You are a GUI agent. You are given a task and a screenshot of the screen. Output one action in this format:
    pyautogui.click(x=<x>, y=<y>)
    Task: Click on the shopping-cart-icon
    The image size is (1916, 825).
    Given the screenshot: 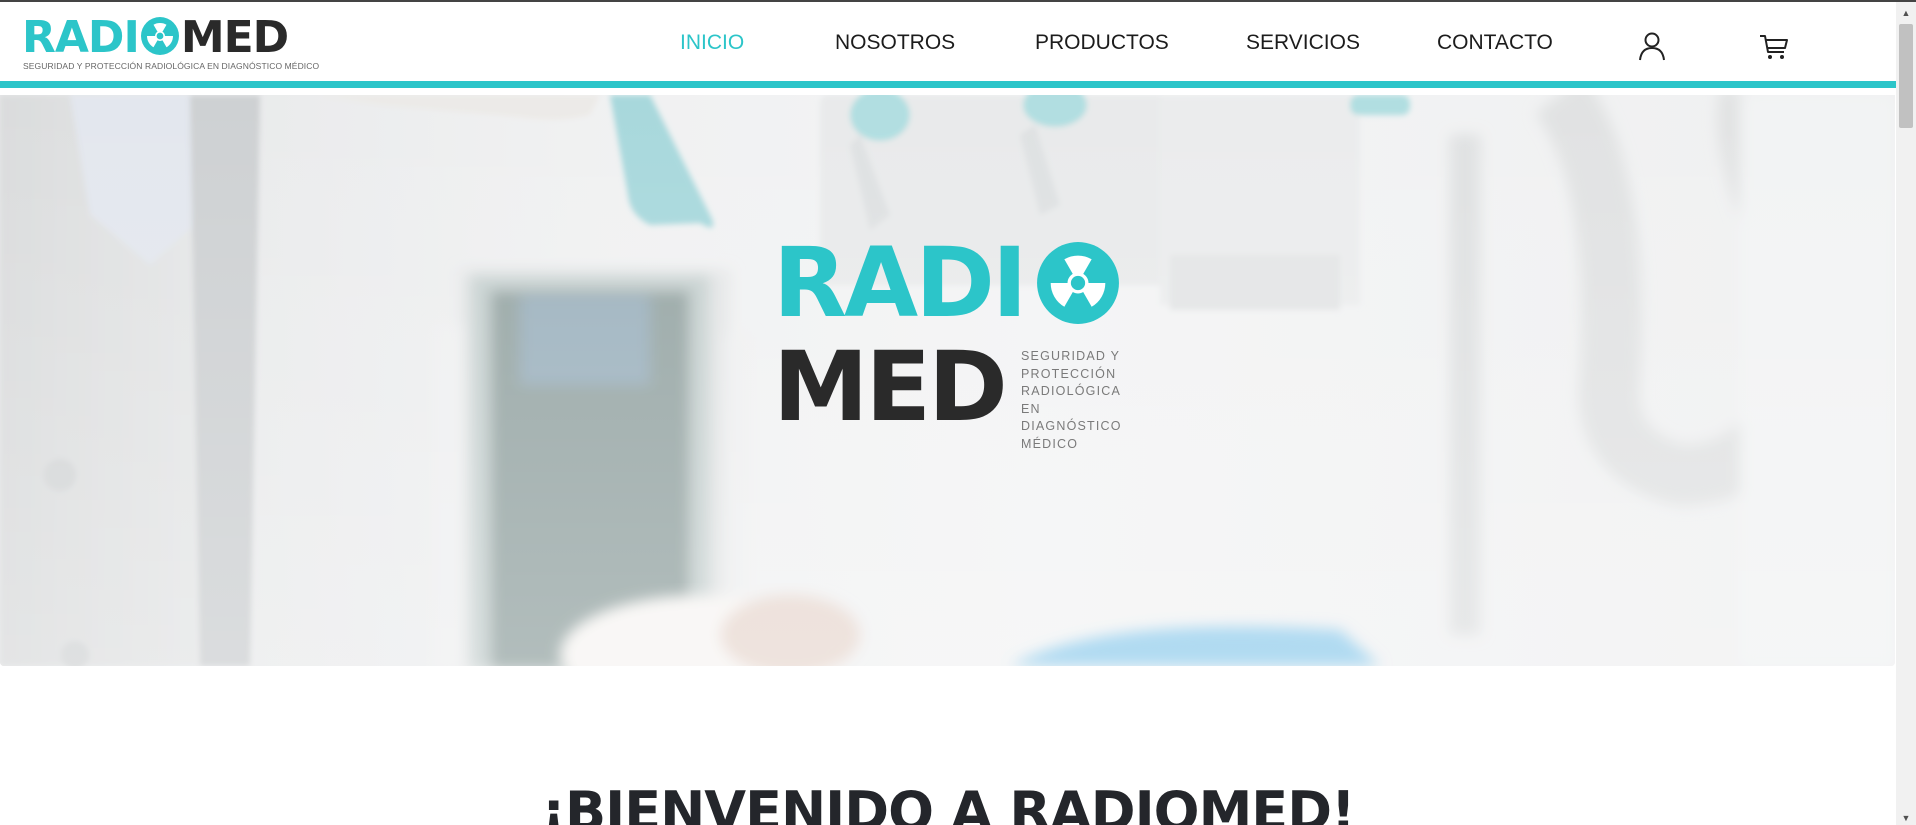 What is the action you would take?
    pyautogui.click(x=1774, y=47)
    